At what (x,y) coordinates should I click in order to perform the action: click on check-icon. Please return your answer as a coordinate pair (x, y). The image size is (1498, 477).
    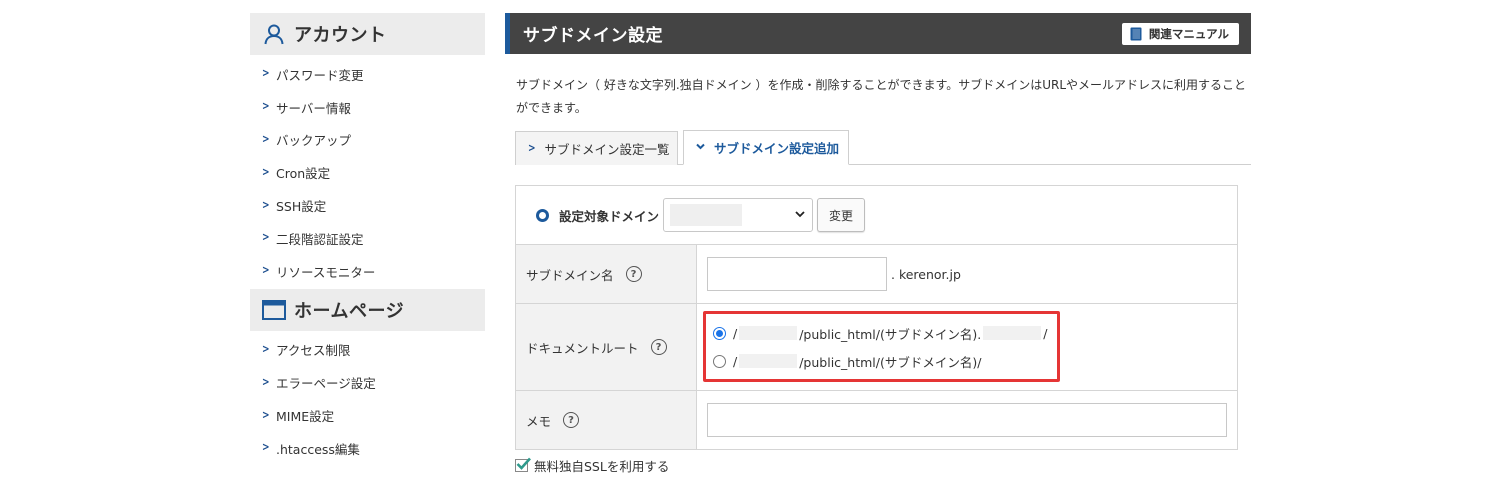
    Looking at the image, I should click on (523, 463).